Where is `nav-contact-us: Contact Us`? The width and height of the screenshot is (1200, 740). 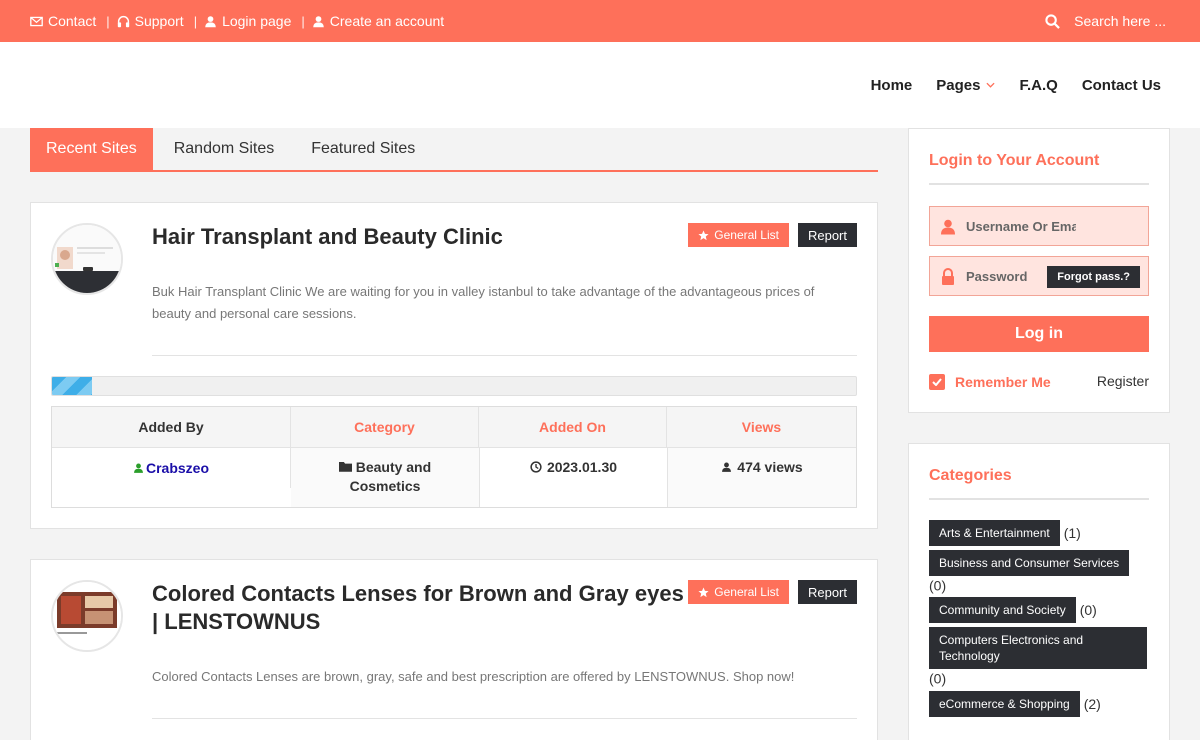
nav-contact-us: Contact Us is located at coordinates (1121, 85).